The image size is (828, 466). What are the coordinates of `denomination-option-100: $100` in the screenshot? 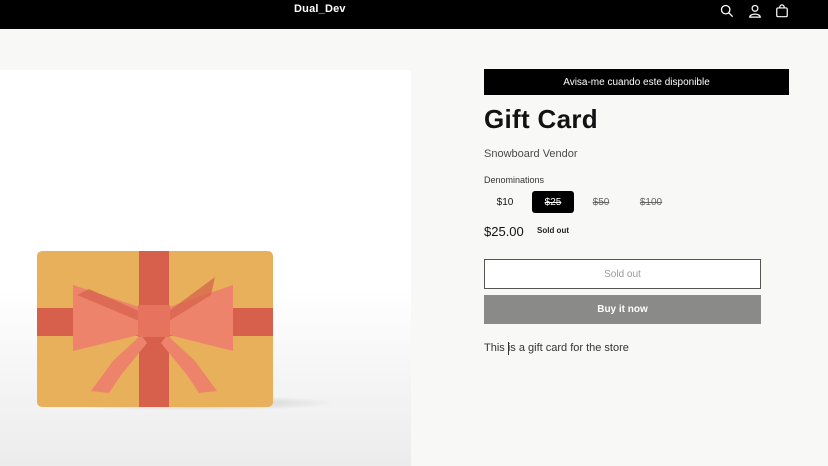 It's located at (651, 202).